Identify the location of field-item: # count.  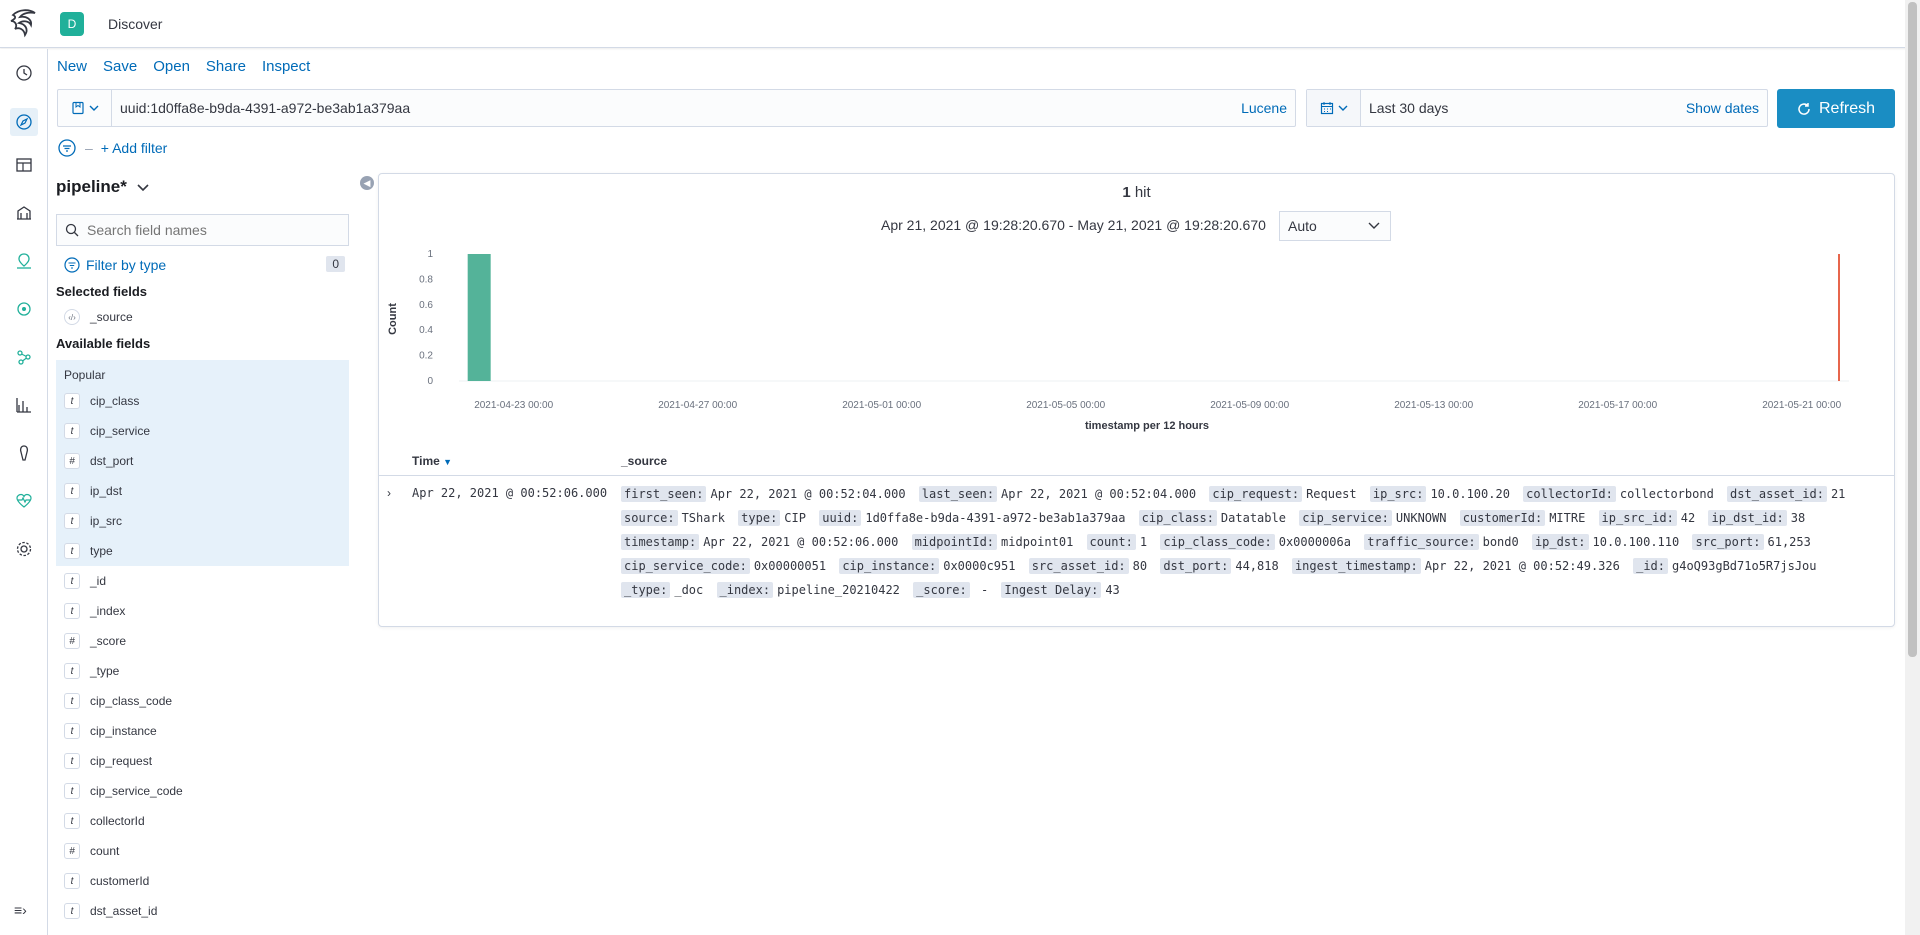
(202, 851).